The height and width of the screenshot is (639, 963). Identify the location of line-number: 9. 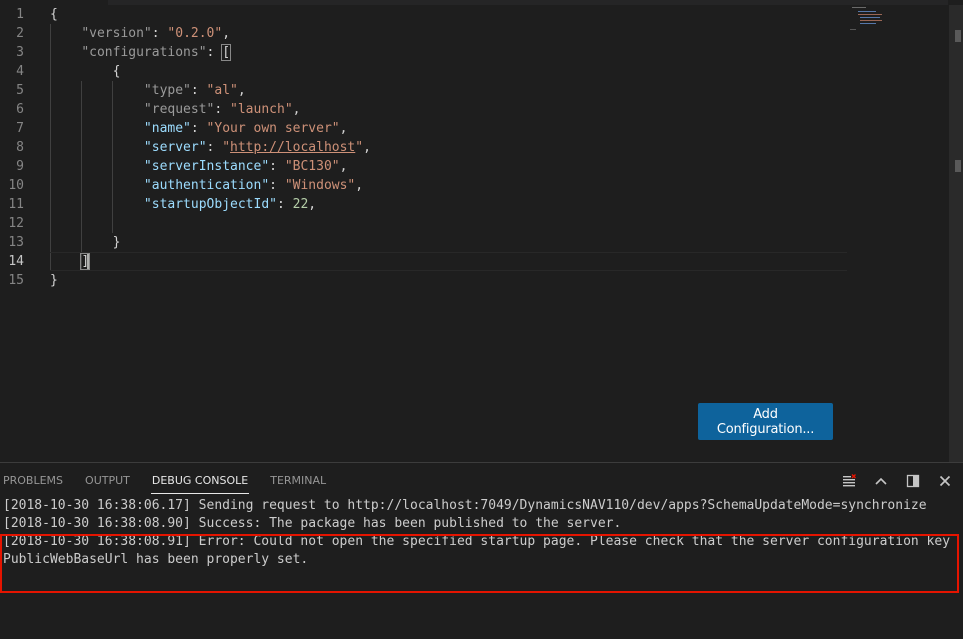
(20, 166).